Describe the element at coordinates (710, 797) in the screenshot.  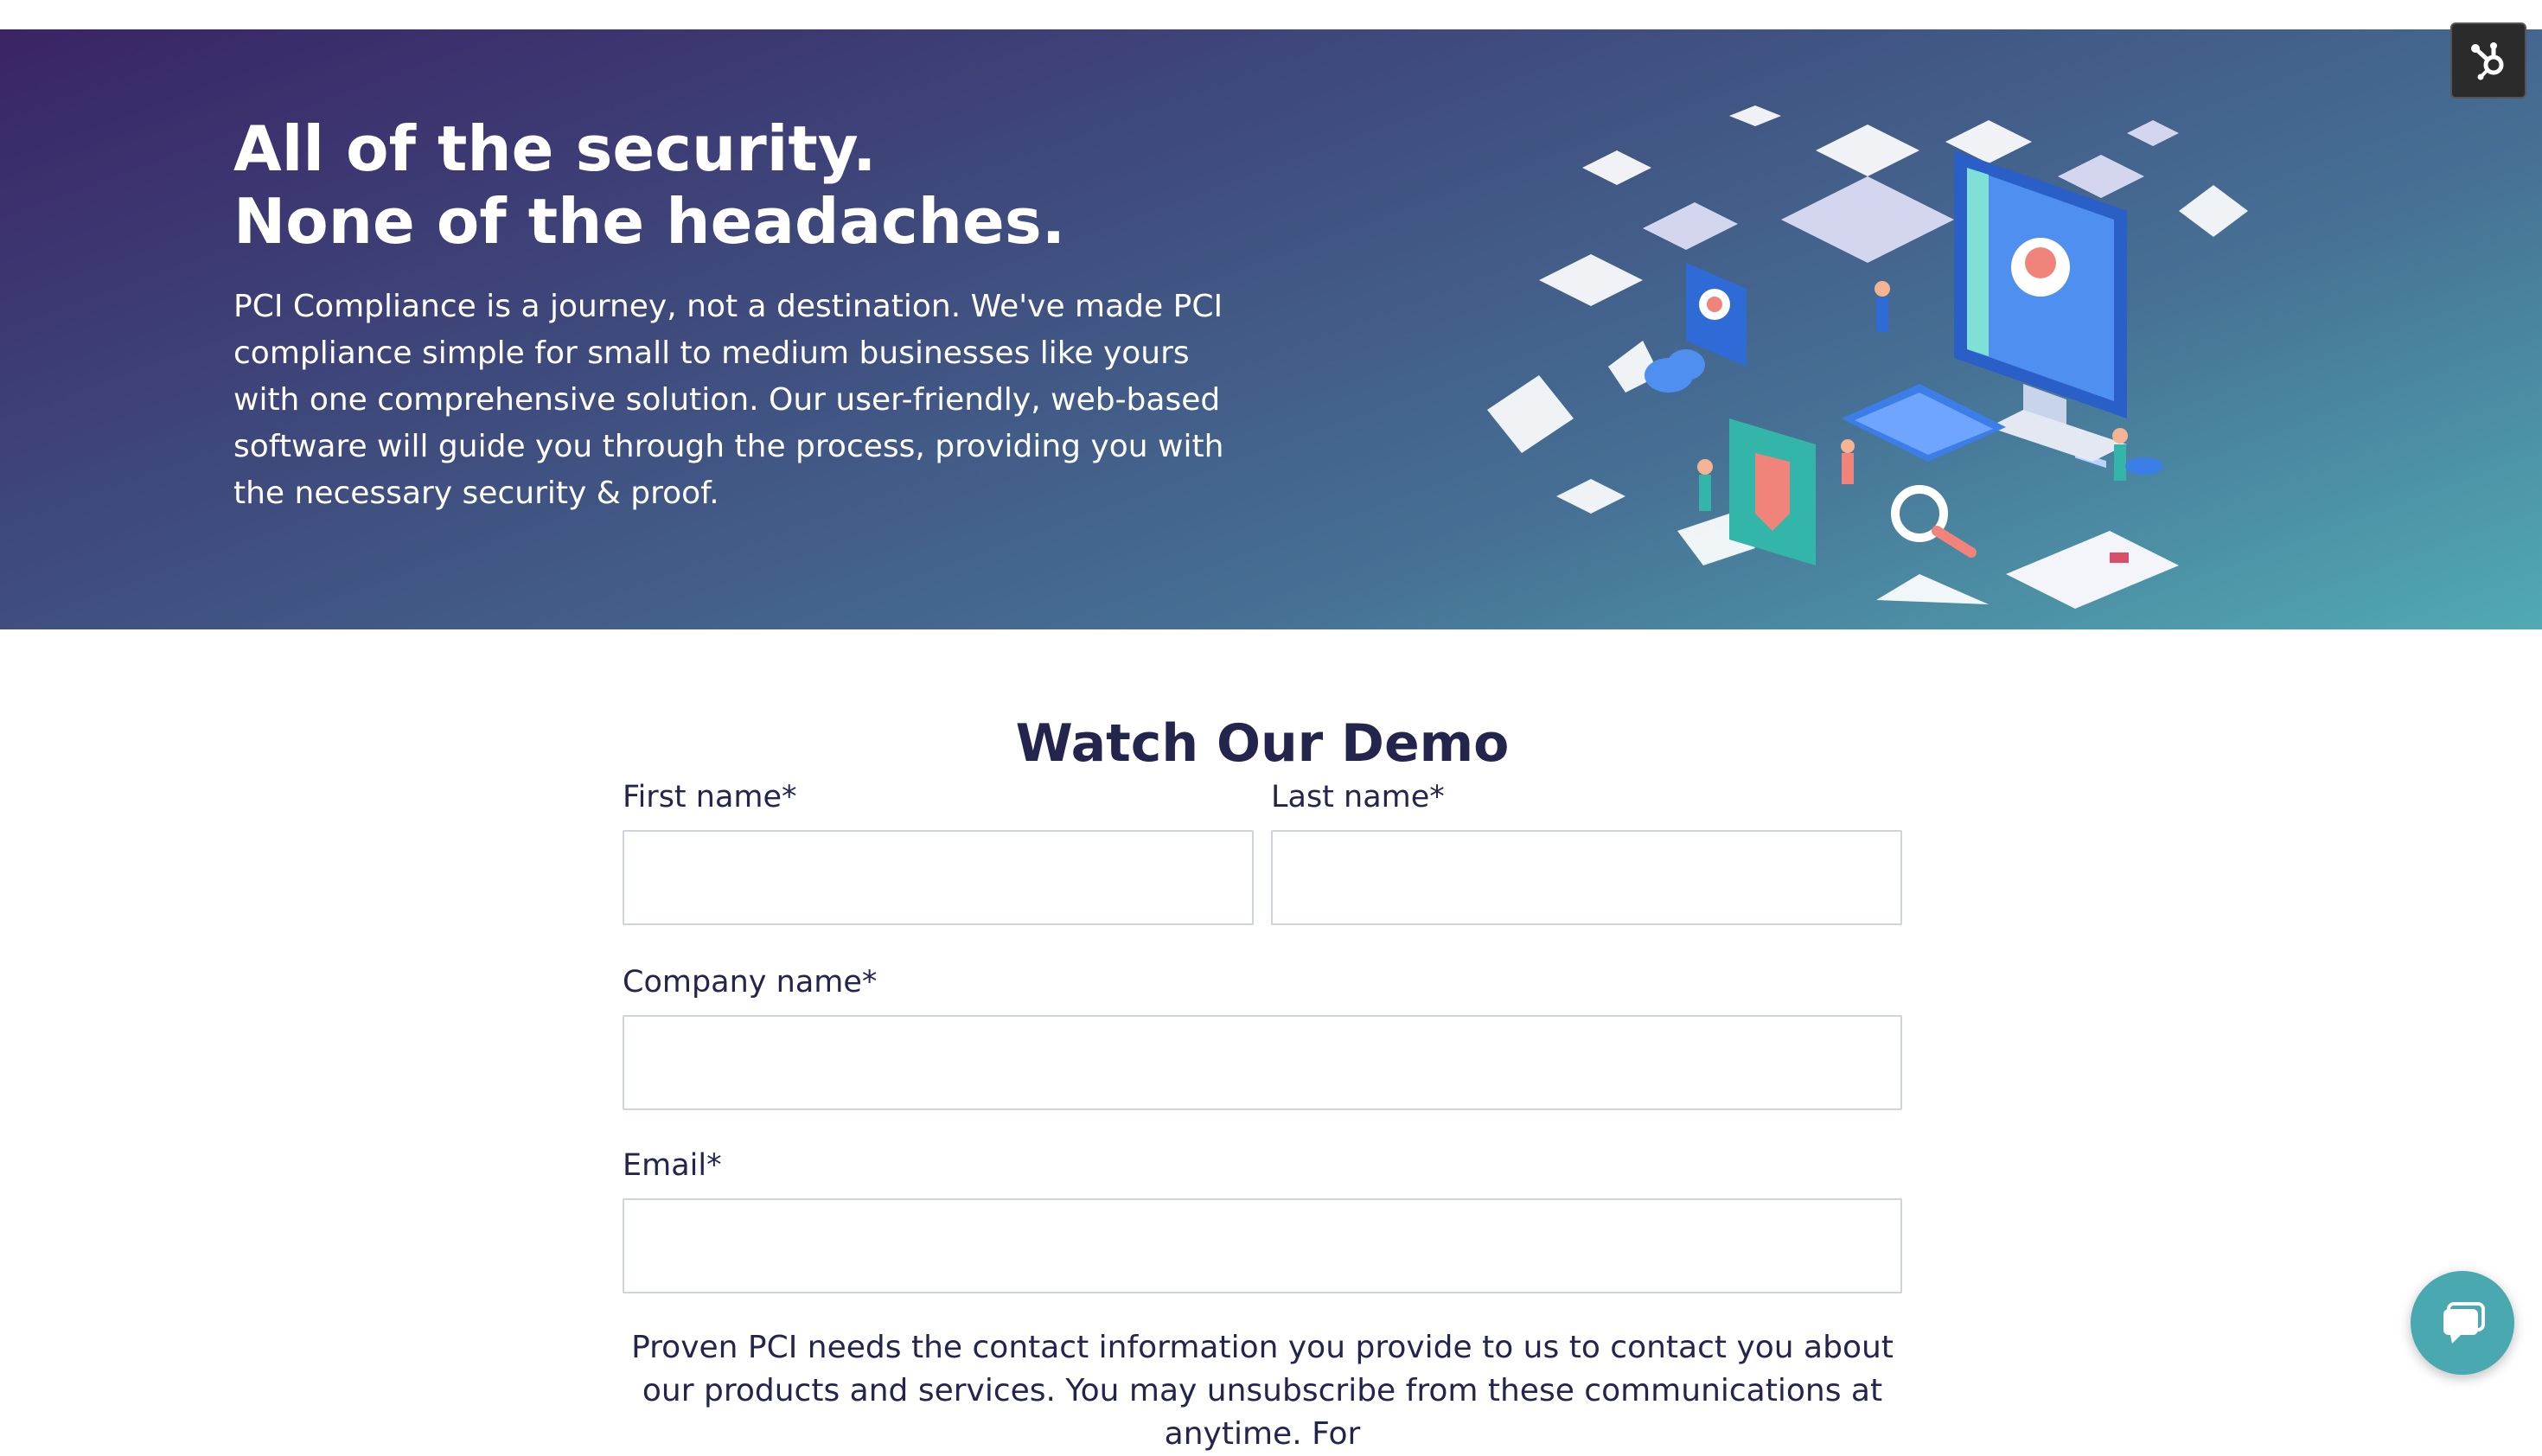
I see `first-name-label: First name*` at that location.